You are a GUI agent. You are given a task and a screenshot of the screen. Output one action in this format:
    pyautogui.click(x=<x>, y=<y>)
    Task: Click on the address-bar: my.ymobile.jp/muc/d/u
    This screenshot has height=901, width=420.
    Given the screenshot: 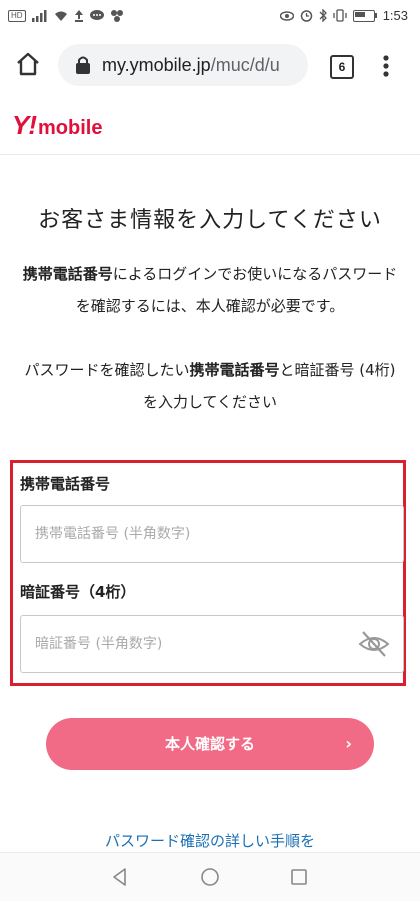 What is the action you would take?
    pyautogui.click(x=183, y=65)
    